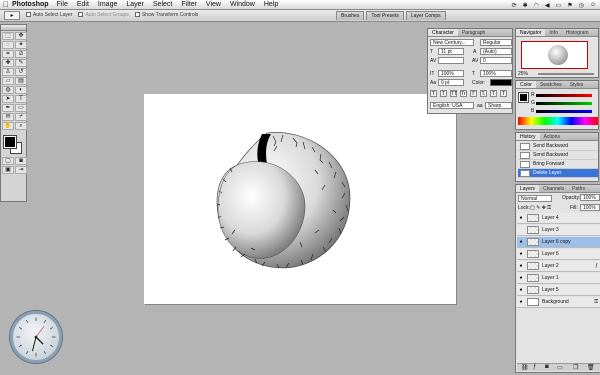 This screenshot has width=600, height=375. What do you see at coordinates (81, 15) in the screenshot?
I see `auto-select-groups-checkbox` at bounding box center [81, 15].